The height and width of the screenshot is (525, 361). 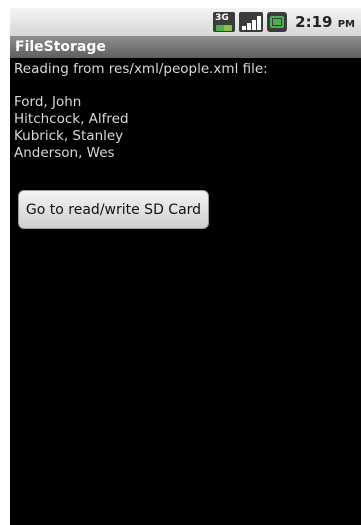 I want to click on status-bar: 3G 2:19 PM, so click(x=185, y=22).